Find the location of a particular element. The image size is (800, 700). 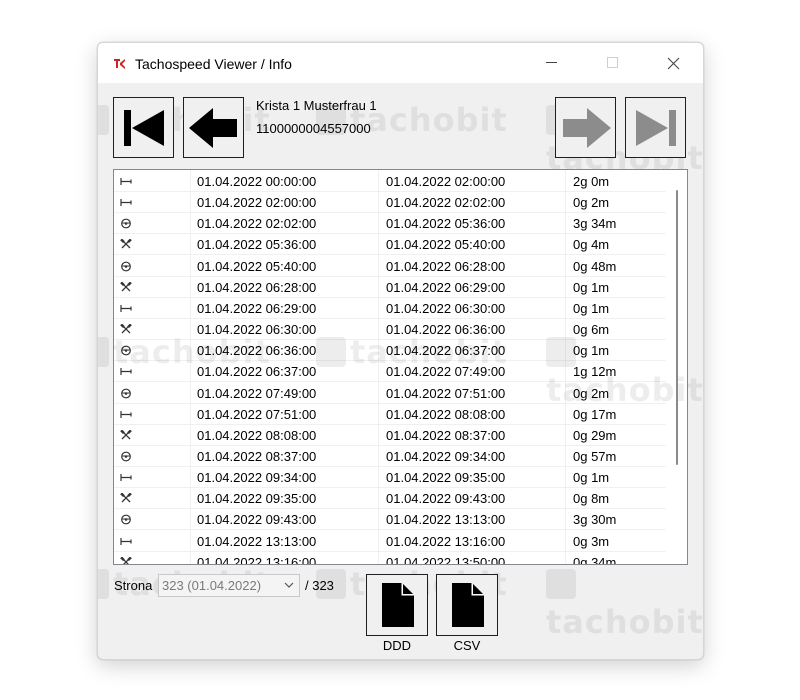

activity-end: 01.04.2022 02:02:00 is located at coordinates (446, 203).